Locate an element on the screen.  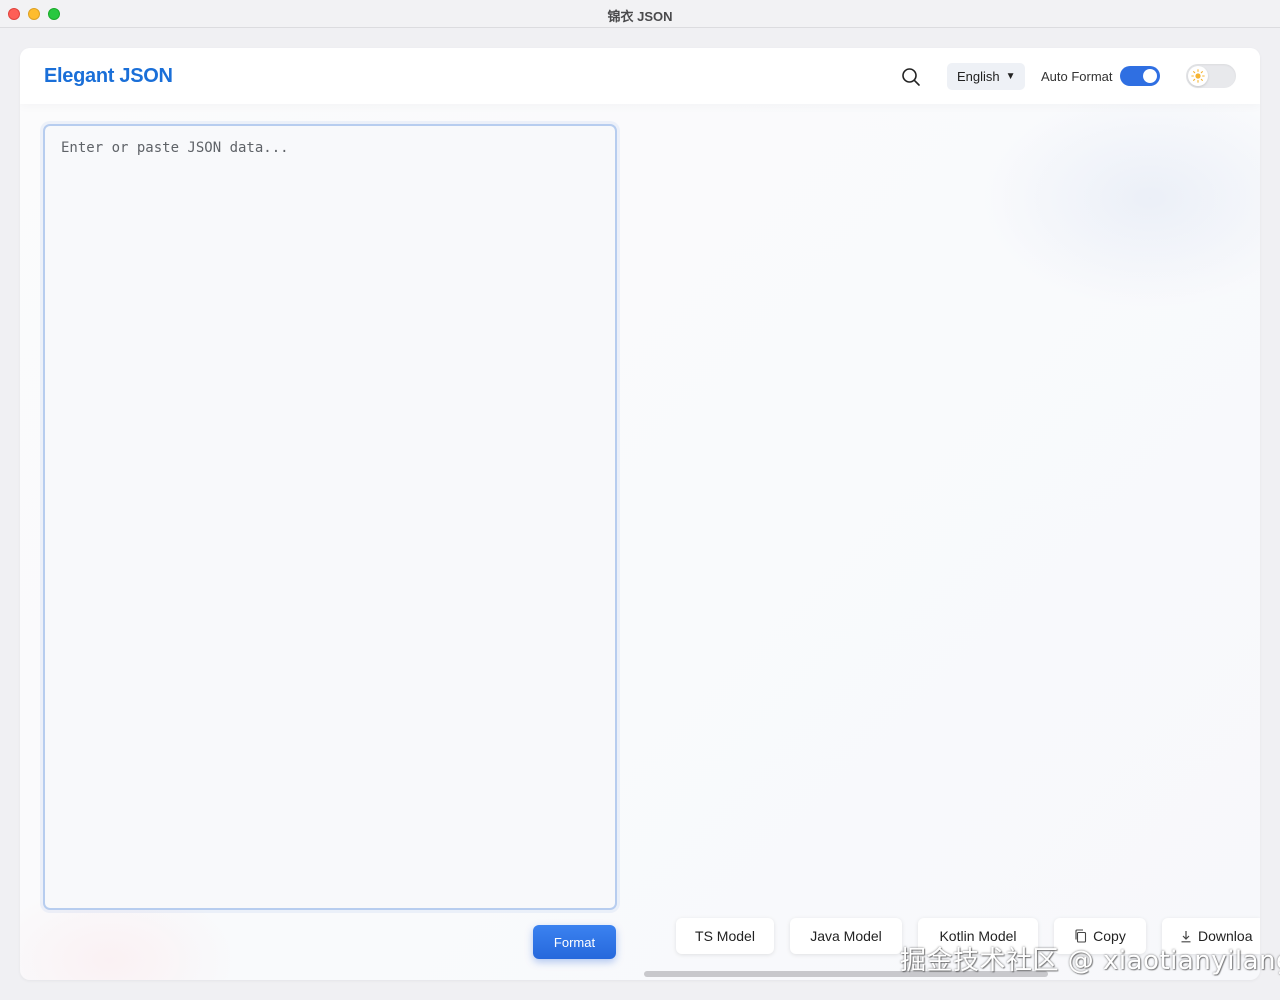
java-model-label: Java Model is located at coordinates (846, 936).